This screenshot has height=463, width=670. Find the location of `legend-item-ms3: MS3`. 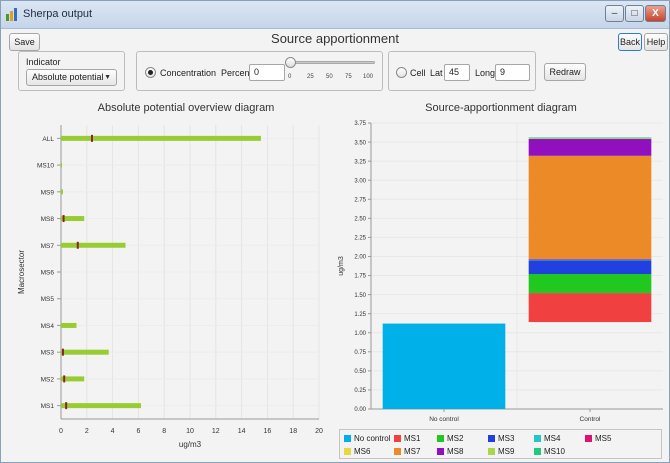

legend-item-ms3: MS3 is located at coordinates (501, 438).